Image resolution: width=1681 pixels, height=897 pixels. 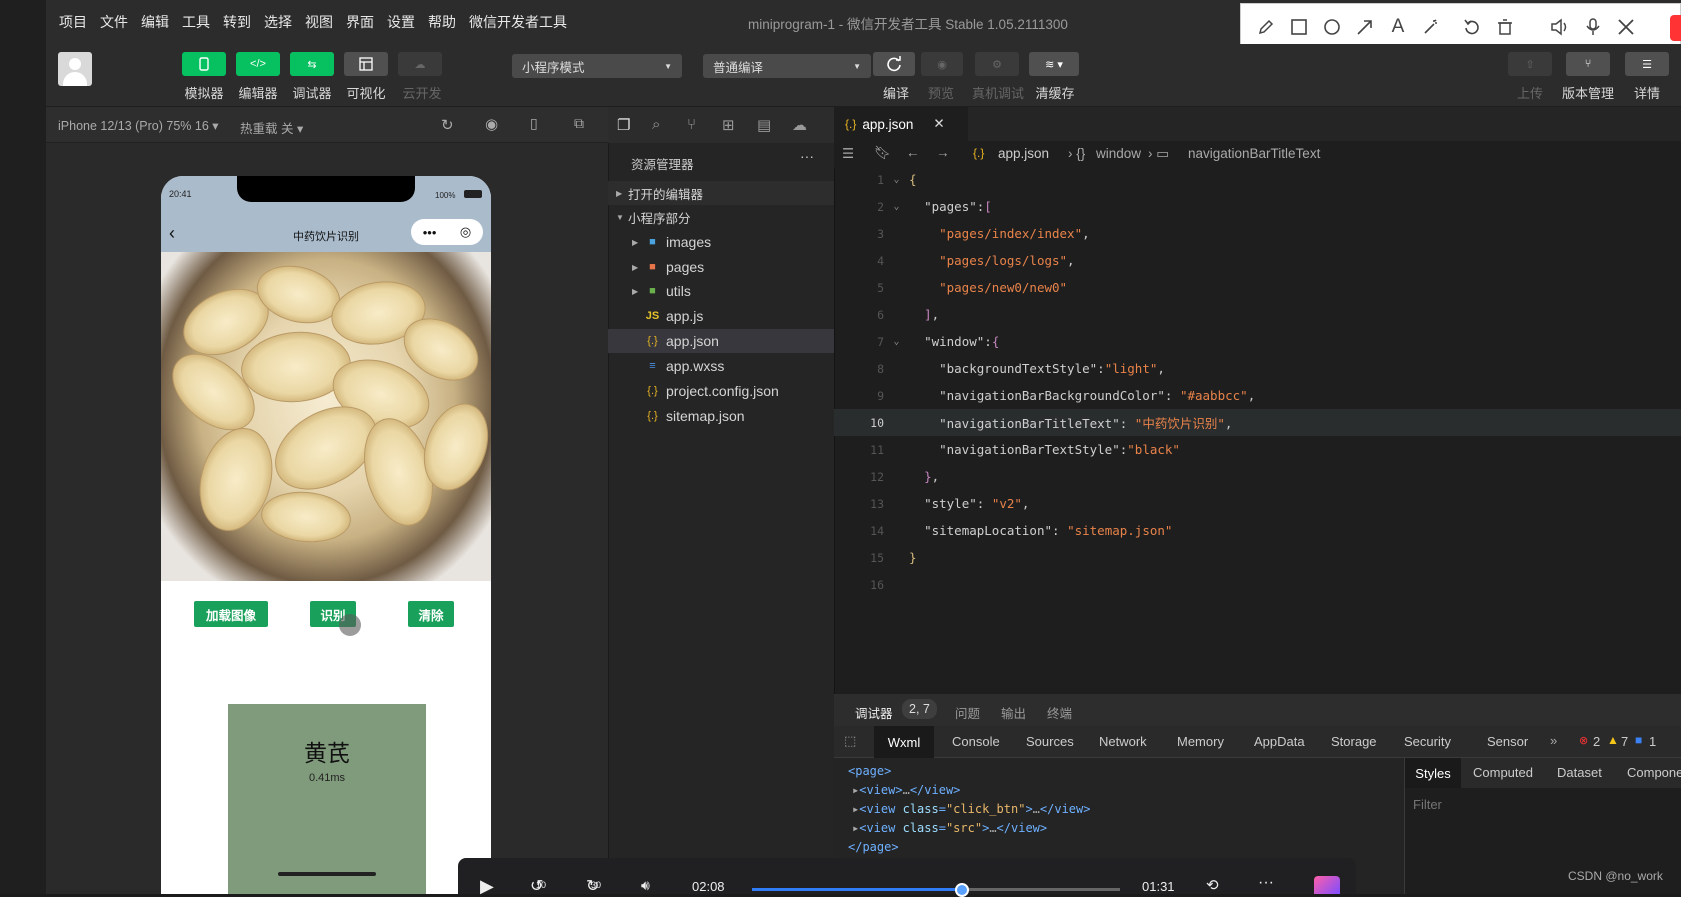 What do you see at coordinates (1433, 773) in the screenshot?
I see `tab-styles: Styles` at bounding box center [1433, 773].